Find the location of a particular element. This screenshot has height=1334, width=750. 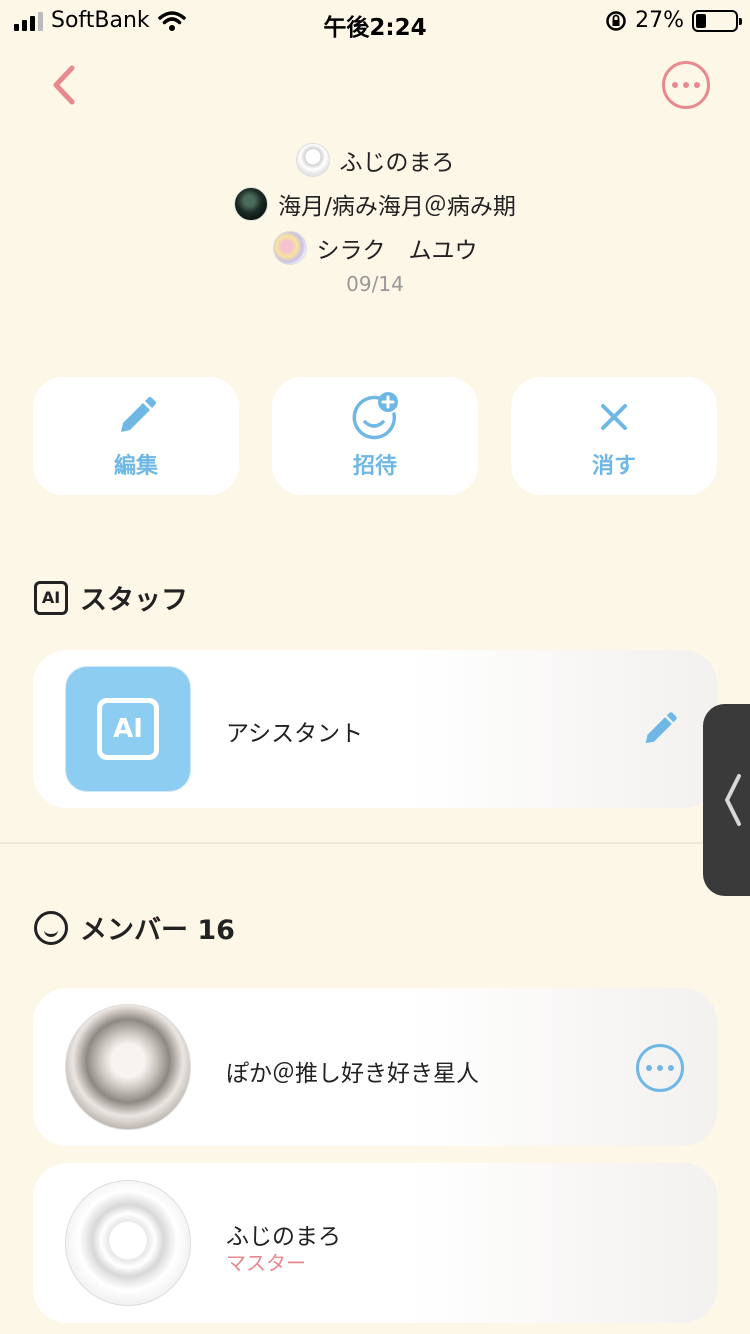

assistant-avatar: AI is located at coordinates (128, 729).